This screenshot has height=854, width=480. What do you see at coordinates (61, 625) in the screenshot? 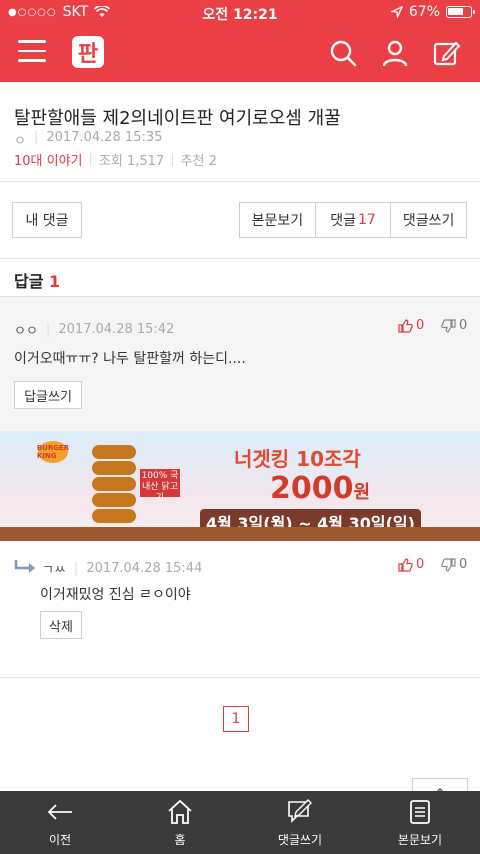
I see `delete-button: 삭제` at bounding box center [61, 625].